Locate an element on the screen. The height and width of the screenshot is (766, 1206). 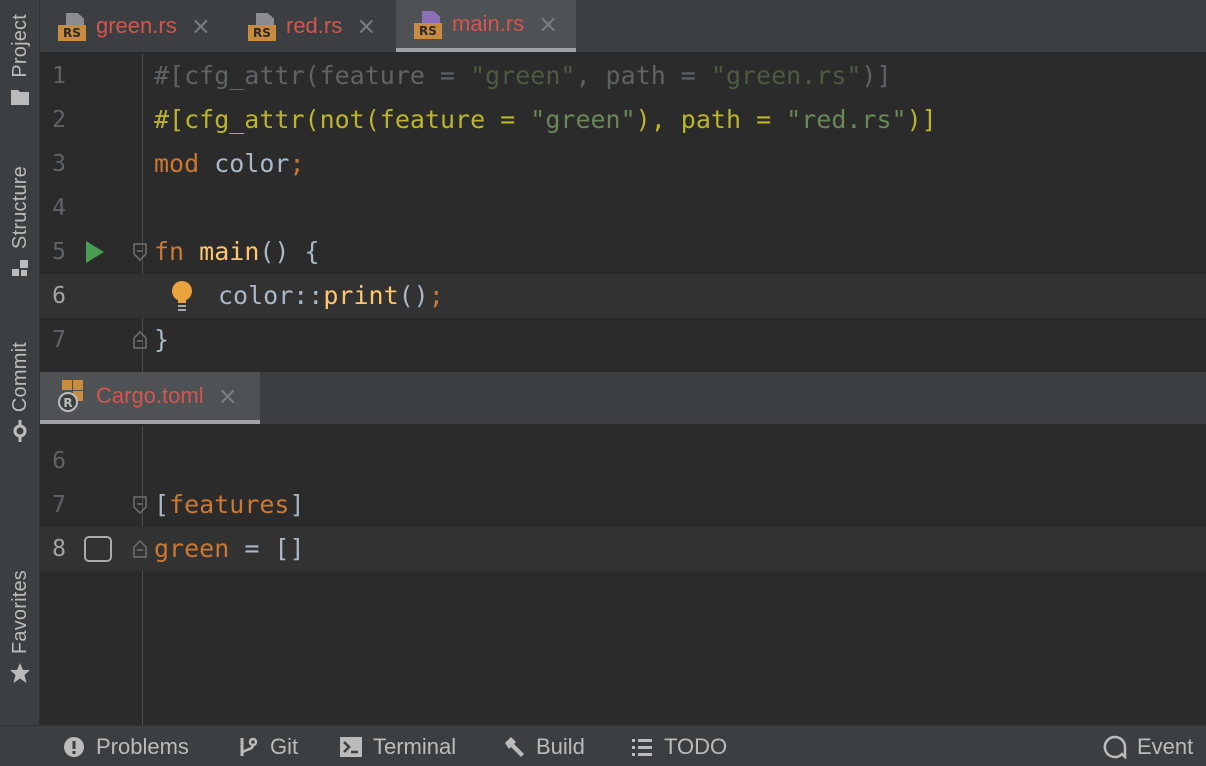
event-log-tool-button: Event is located at coordinates (1148, 746).